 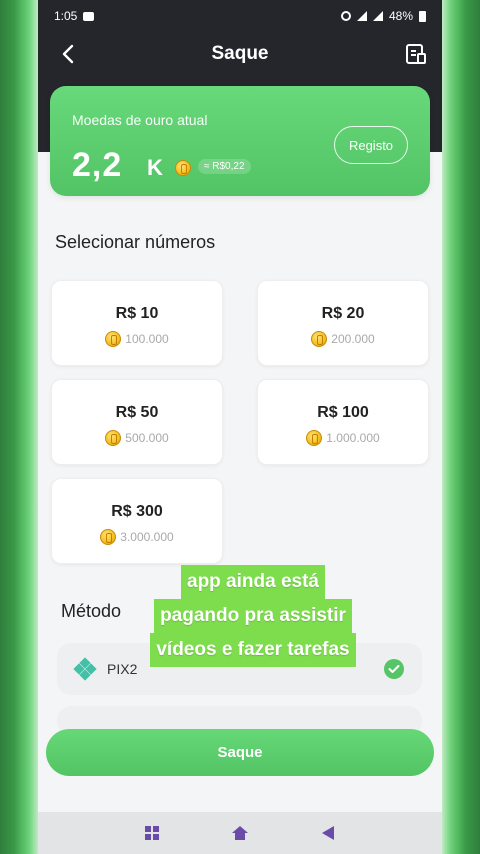 I want to click on option-price: R$ 10, so click(x=137, y=313).